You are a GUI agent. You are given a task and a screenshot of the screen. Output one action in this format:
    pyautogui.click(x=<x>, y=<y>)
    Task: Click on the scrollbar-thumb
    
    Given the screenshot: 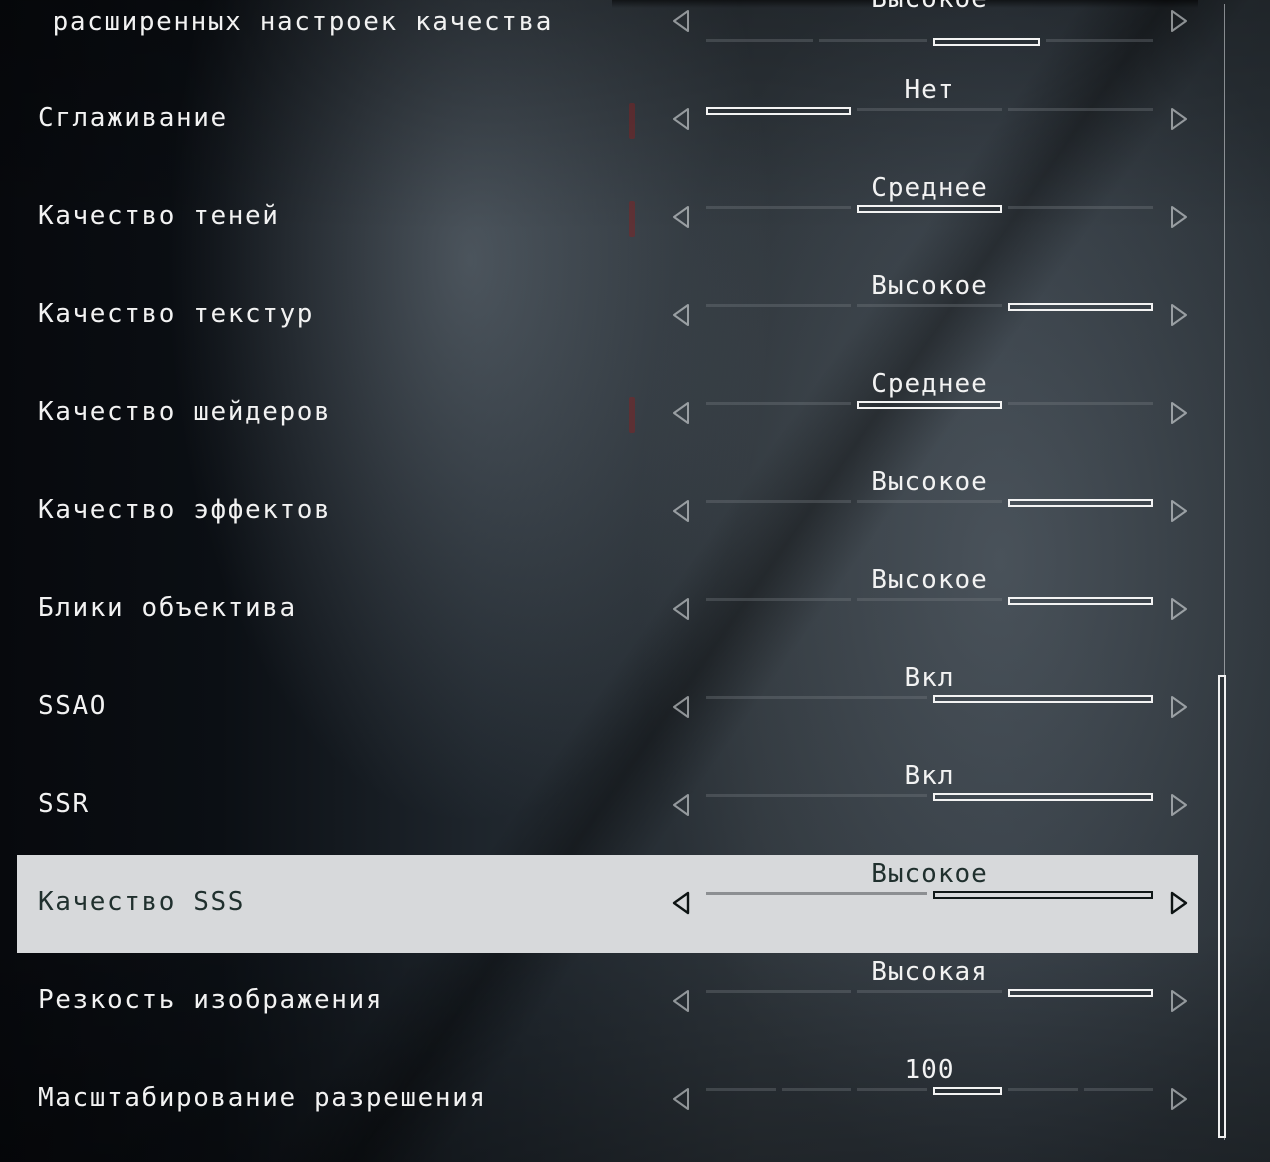 What is the action you would take?
    pyautogui.click(x=1222, y=906)
    